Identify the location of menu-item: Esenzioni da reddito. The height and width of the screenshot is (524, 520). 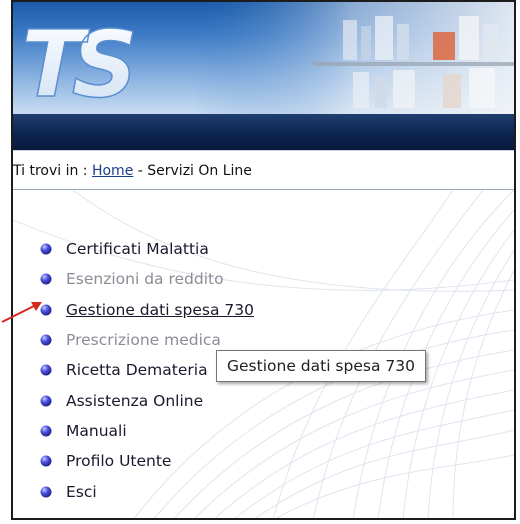
(147, 279).